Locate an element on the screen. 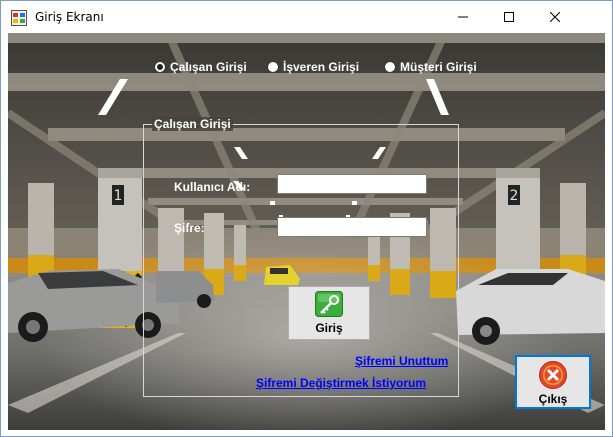 Image resolution: width=613 pixels, height=437 pixels. login-button-label: Giriş is located at coordinates (329, 328).